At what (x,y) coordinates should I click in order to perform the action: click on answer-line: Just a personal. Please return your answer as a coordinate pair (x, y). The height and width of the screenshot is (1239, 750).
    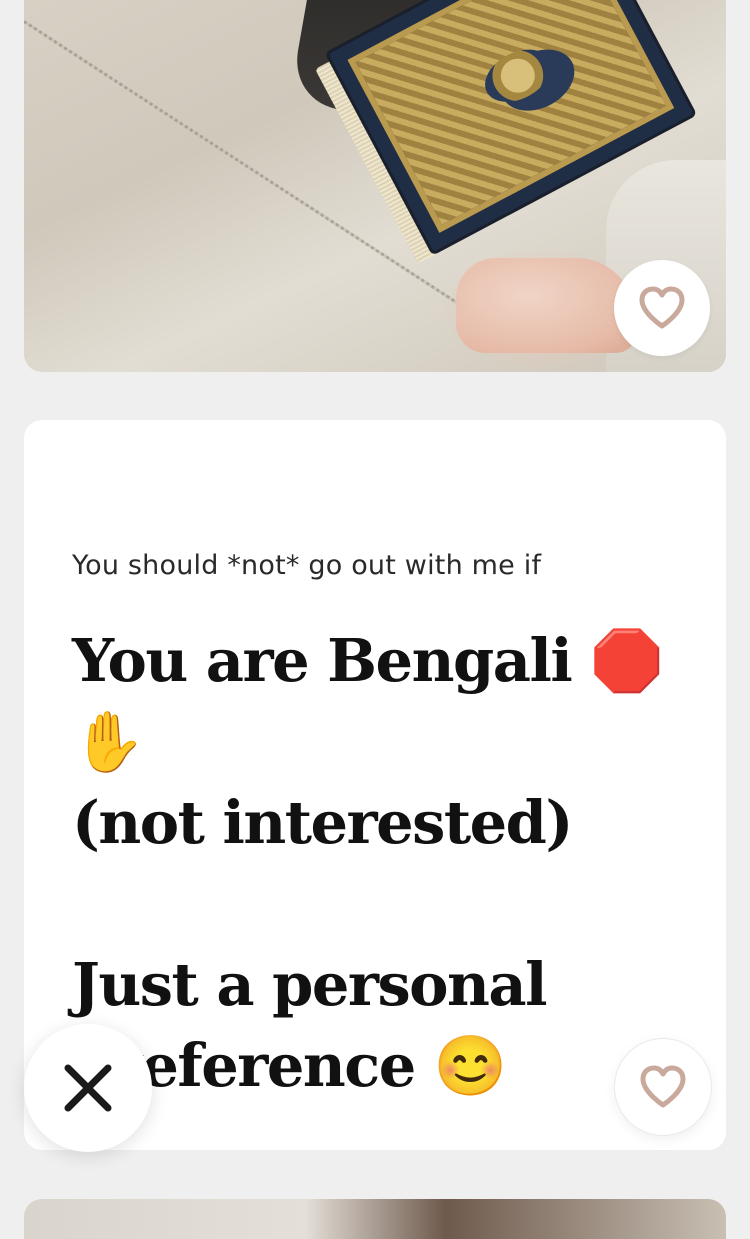
    Looking at the image, I should click on (310, 984).